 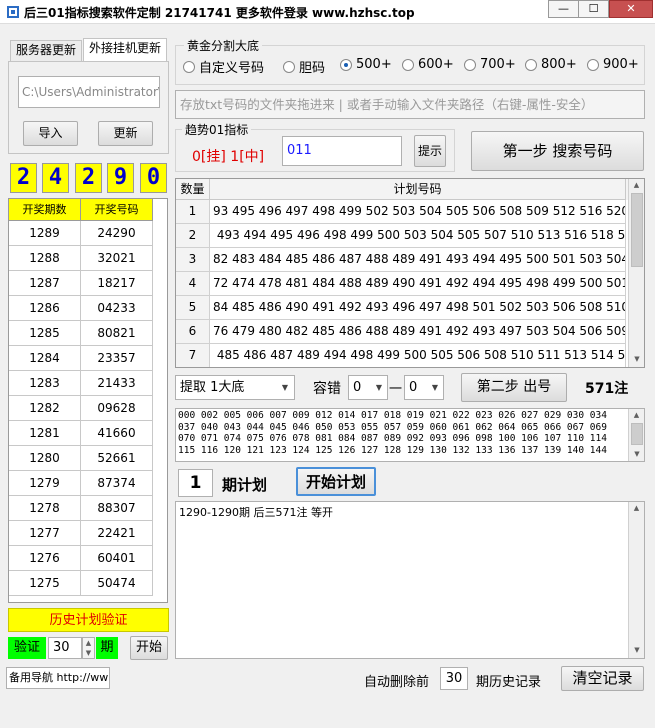 I want to click on tolerance-label: 容错, so click(x=327, y=389).